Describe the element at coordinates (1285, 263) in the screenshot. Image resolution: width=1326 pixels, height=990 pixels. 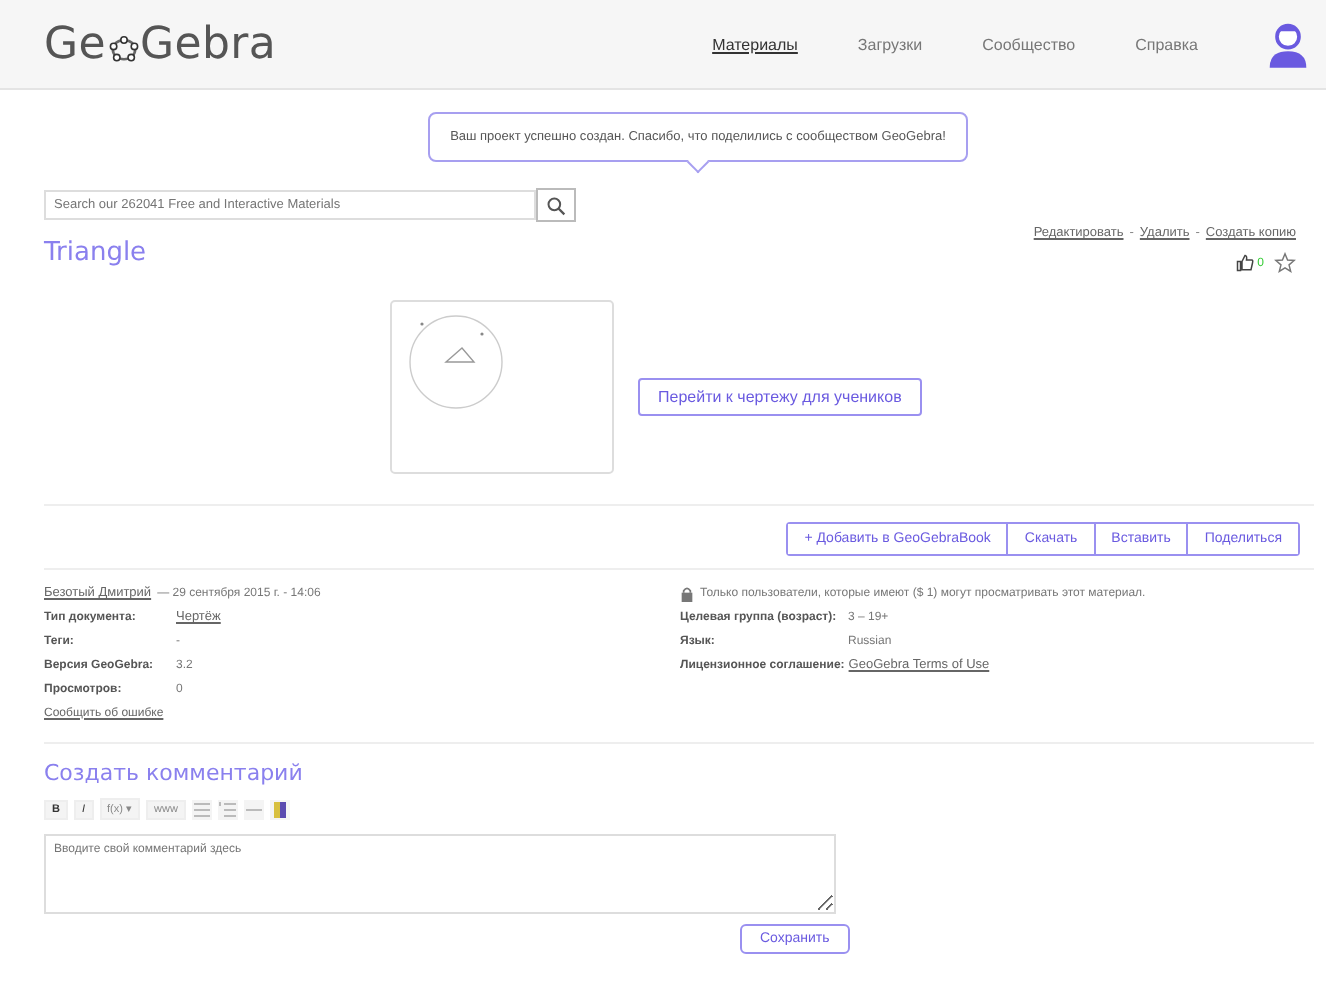
I see `star-icon` at that location.